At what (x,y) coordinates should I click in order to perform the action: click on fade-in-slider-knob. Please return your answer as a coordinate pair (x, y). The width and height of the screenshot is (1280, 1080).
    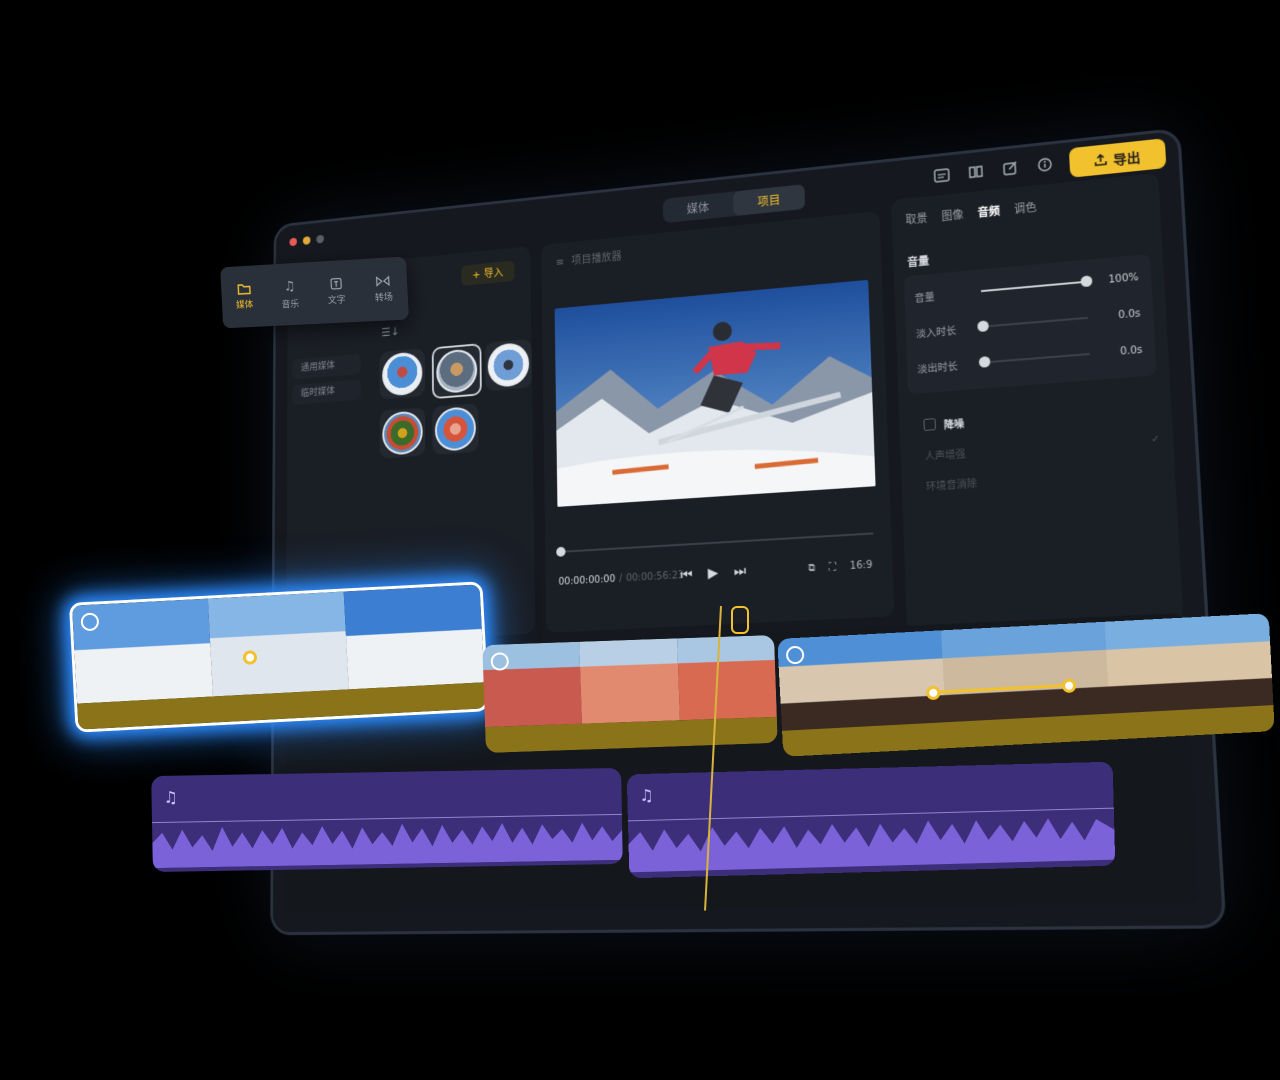
    Looking at the image, I should click on (983, 326).